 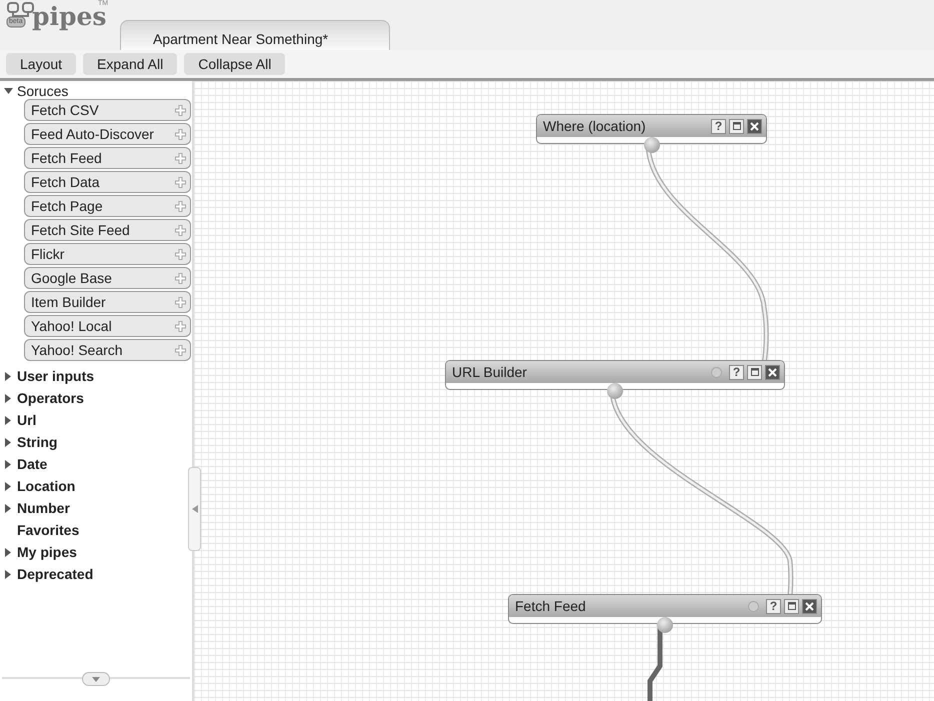 What do you see at coordinates (42, 398) in the screenshot?
I see `category-item: Operators` at bounding box center [42, 398].